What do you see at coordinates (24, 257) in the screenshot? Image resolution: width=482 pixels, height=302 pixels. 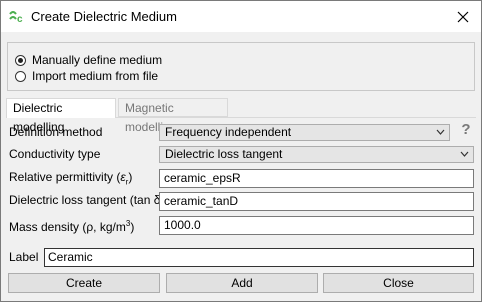 I see `label-field-label: Label` at bounding box center [24, 257].